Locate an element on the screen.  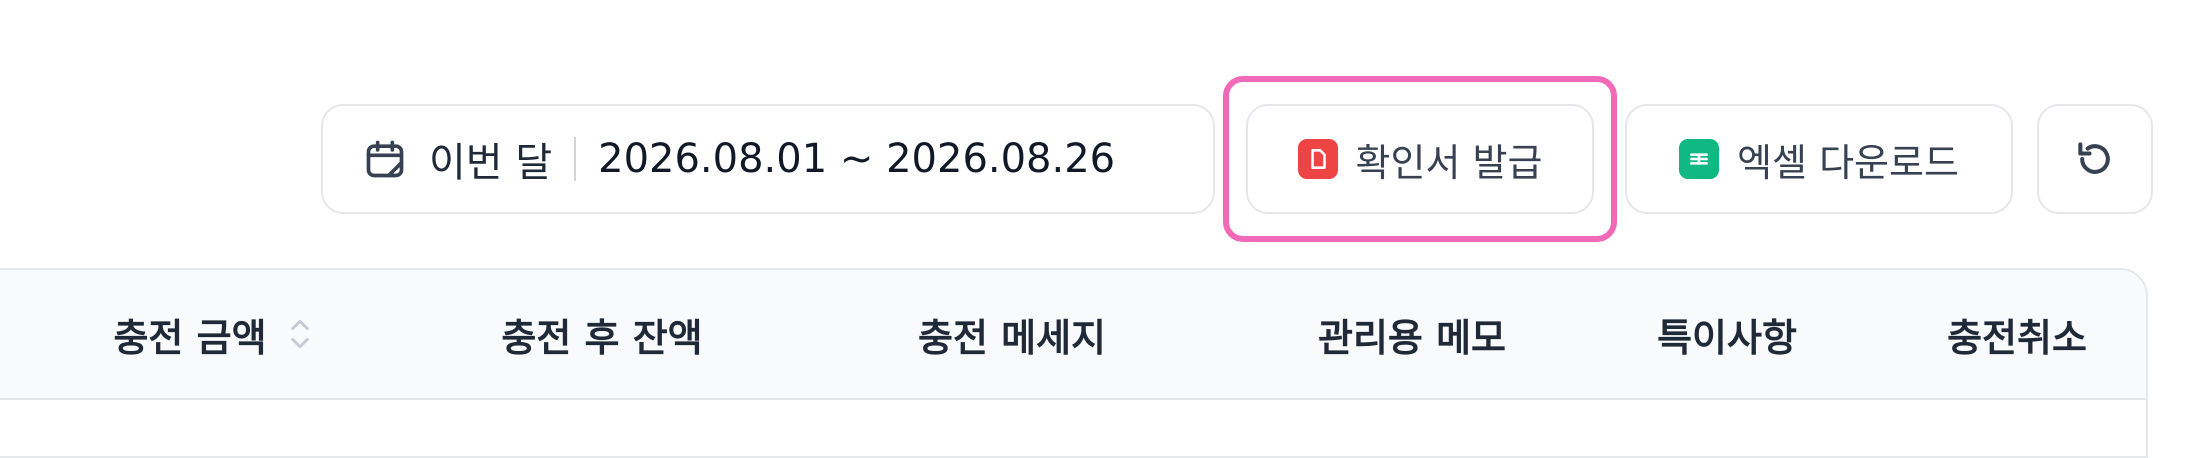
refresh-icon is located at coordinates (2094, 158).